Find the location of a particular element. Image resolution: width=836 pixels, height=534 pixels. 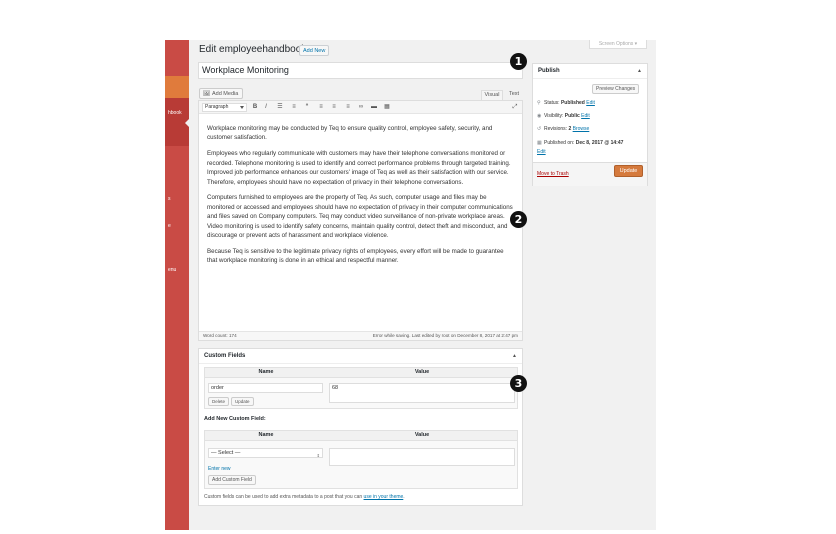

tab-visual: Visual is located at coordinates (492, 95).